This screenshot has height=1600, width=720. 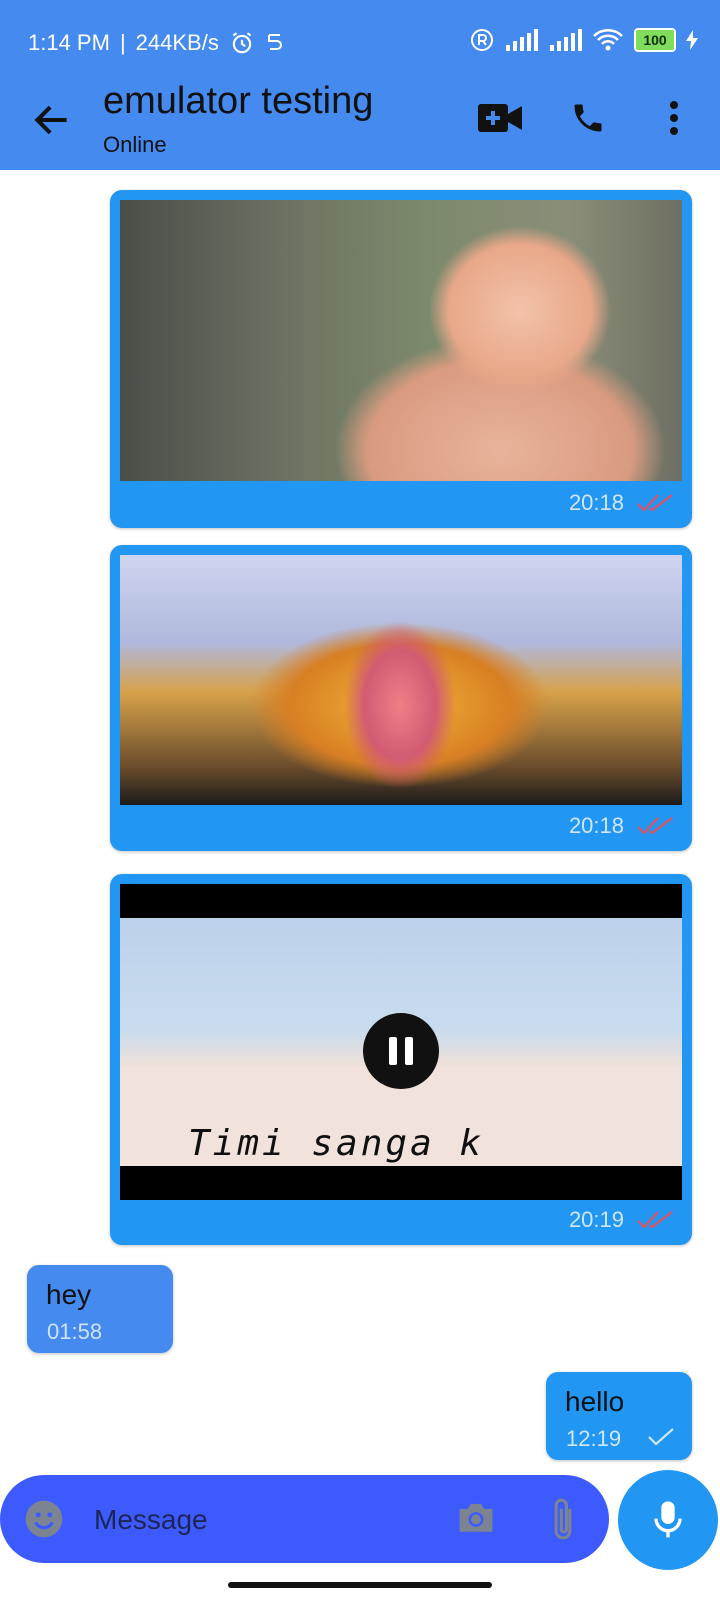 I want to click on network-speed: 244KB/s, so click(x=177, y=42).